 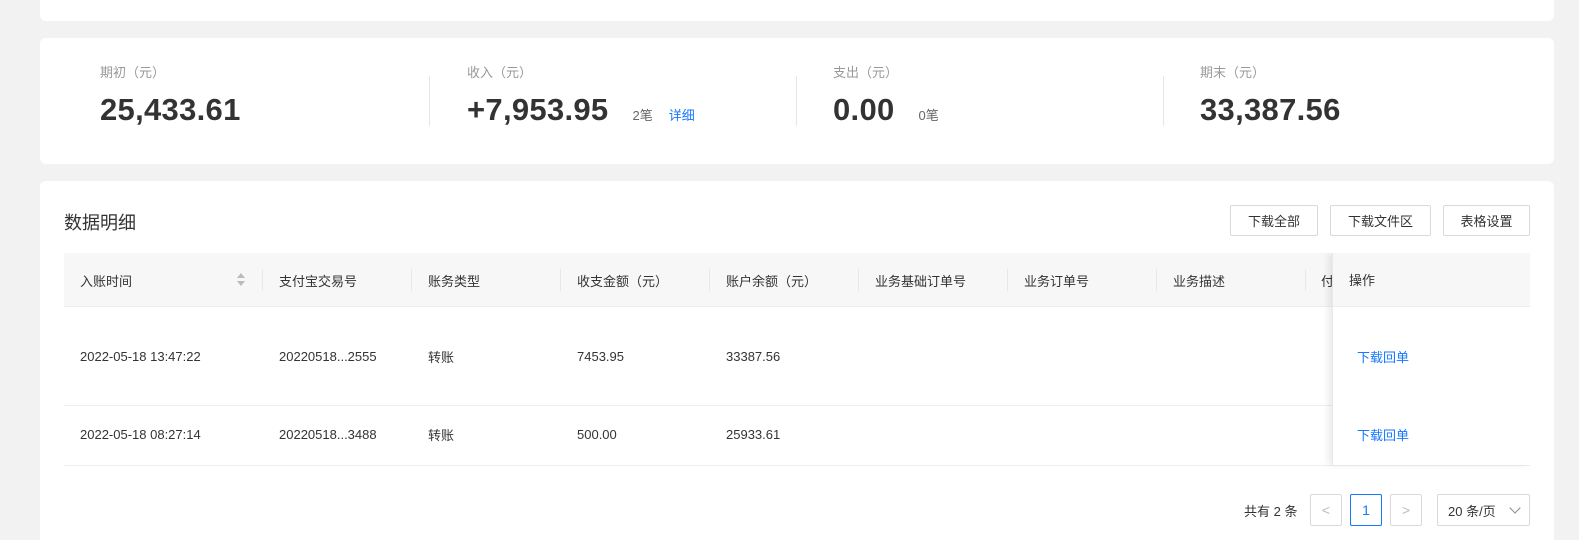 I want to click on prev-page-button: <, so click(x=1326, y=510).